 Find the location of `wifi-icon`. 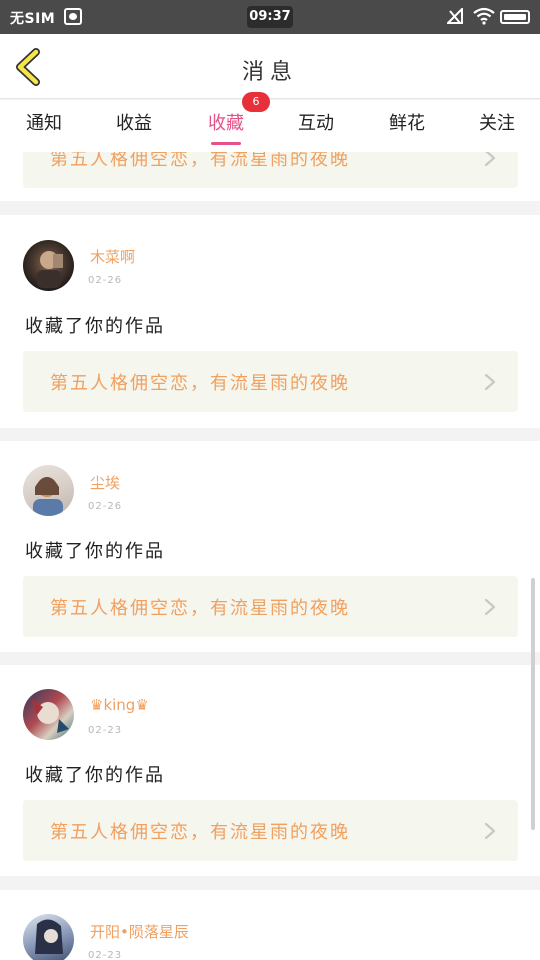

wifi-icon is located at coordinates (484, 16).